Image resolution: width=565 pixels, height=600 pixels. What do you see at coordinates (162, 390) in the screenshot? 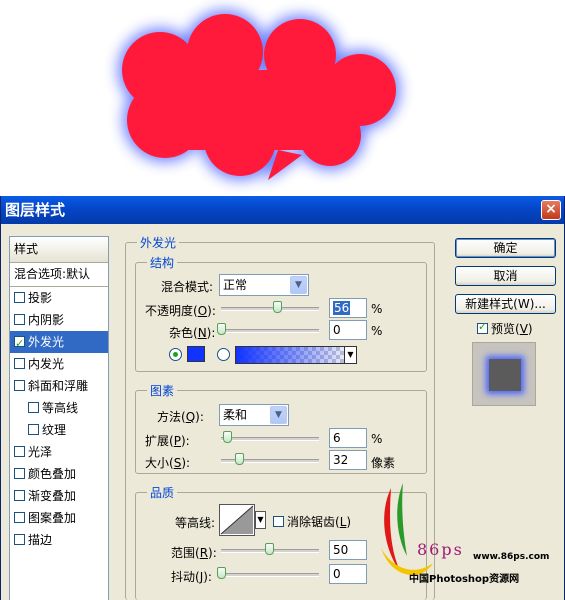
I see `elements-title: 图素` at bounding box center [162, 390].